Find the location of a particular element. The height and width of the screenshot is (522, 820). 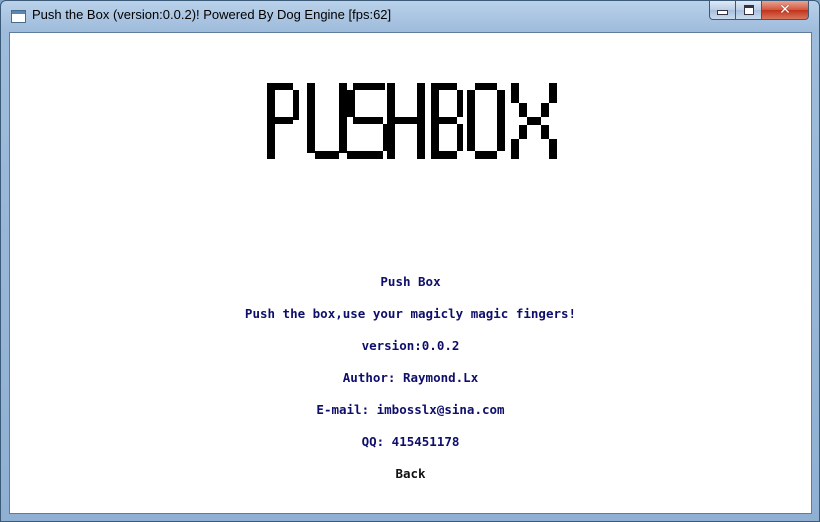

minimize-icon is located at coordinates (722, 12).